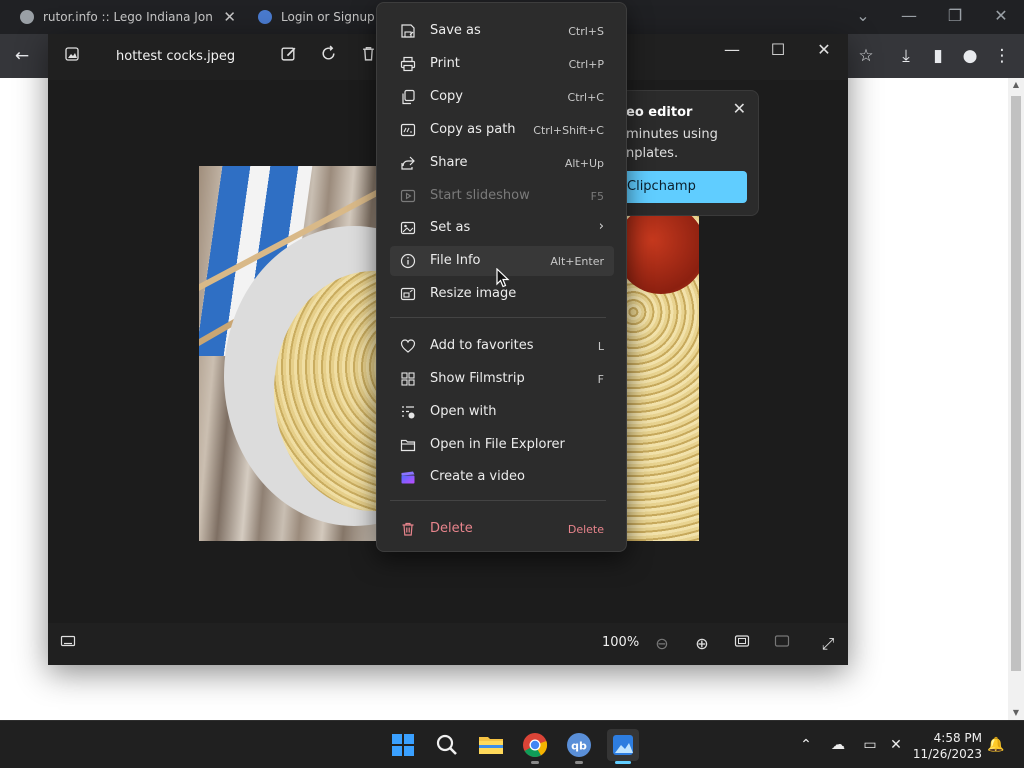 The width and height of the screenshot is (1024, 768). Describe the element at coordinates (1016, 85) in the screenshot. I see `scroll-up-icon: ▲` at that location.